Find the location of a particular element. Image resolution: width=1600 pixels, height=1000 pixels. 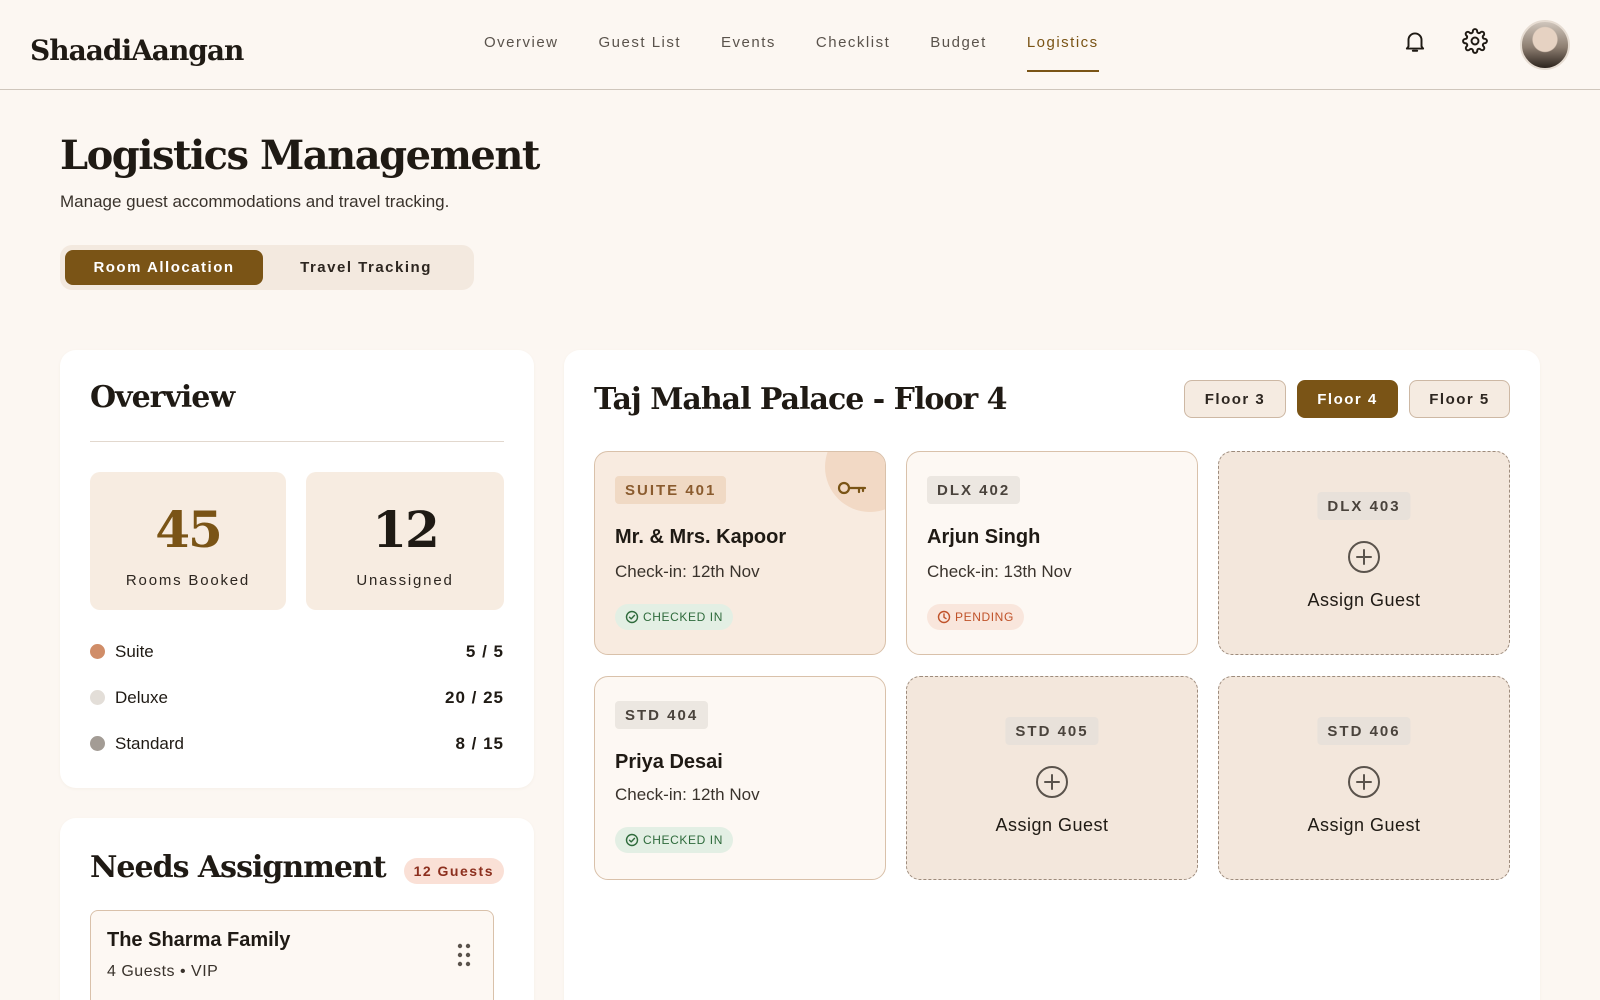

nav-item-budget: Budget is located at coordinates (958, 45).